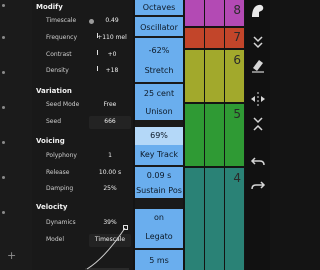 Image resolution: width=320 pixels, height=270 pixels. Describe the element at coordinates (234, 135) in the screenshot. I see `pad-5: 5` at that location.